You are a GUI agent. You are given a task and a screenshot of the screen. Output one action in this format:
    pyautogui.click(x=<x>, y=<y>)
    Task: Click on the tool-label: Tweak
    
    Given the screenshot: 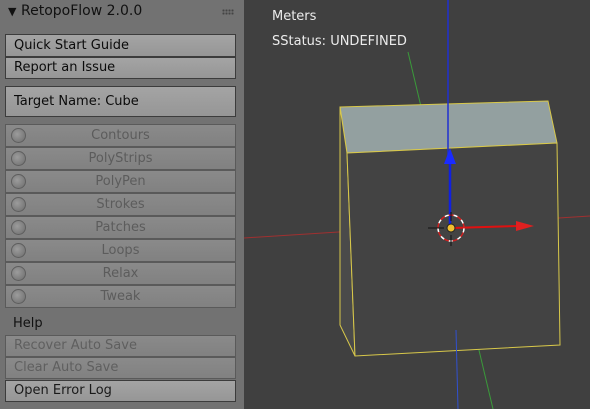 What is the action you would take?
    pyautogui.click(x=120, y=296)
    